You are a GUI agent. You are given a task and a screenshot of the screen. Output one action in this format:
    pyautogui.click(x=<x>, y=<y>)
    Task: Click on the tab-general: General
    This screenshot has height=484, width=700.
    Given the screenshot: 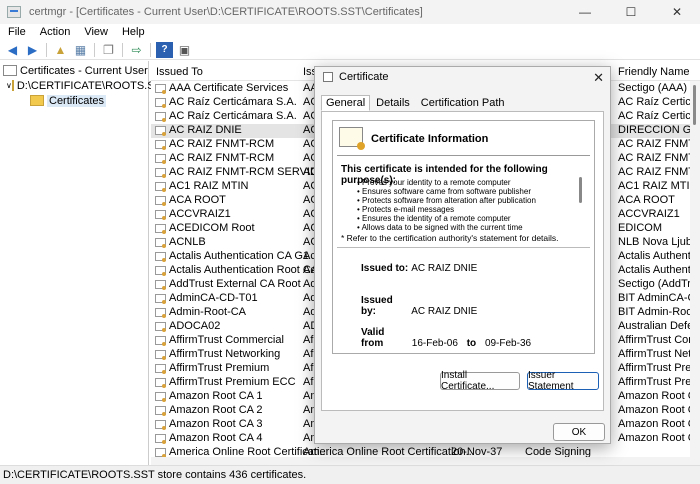 What is the action you would take?
    pyautogui.click(x=346, y=103)
    